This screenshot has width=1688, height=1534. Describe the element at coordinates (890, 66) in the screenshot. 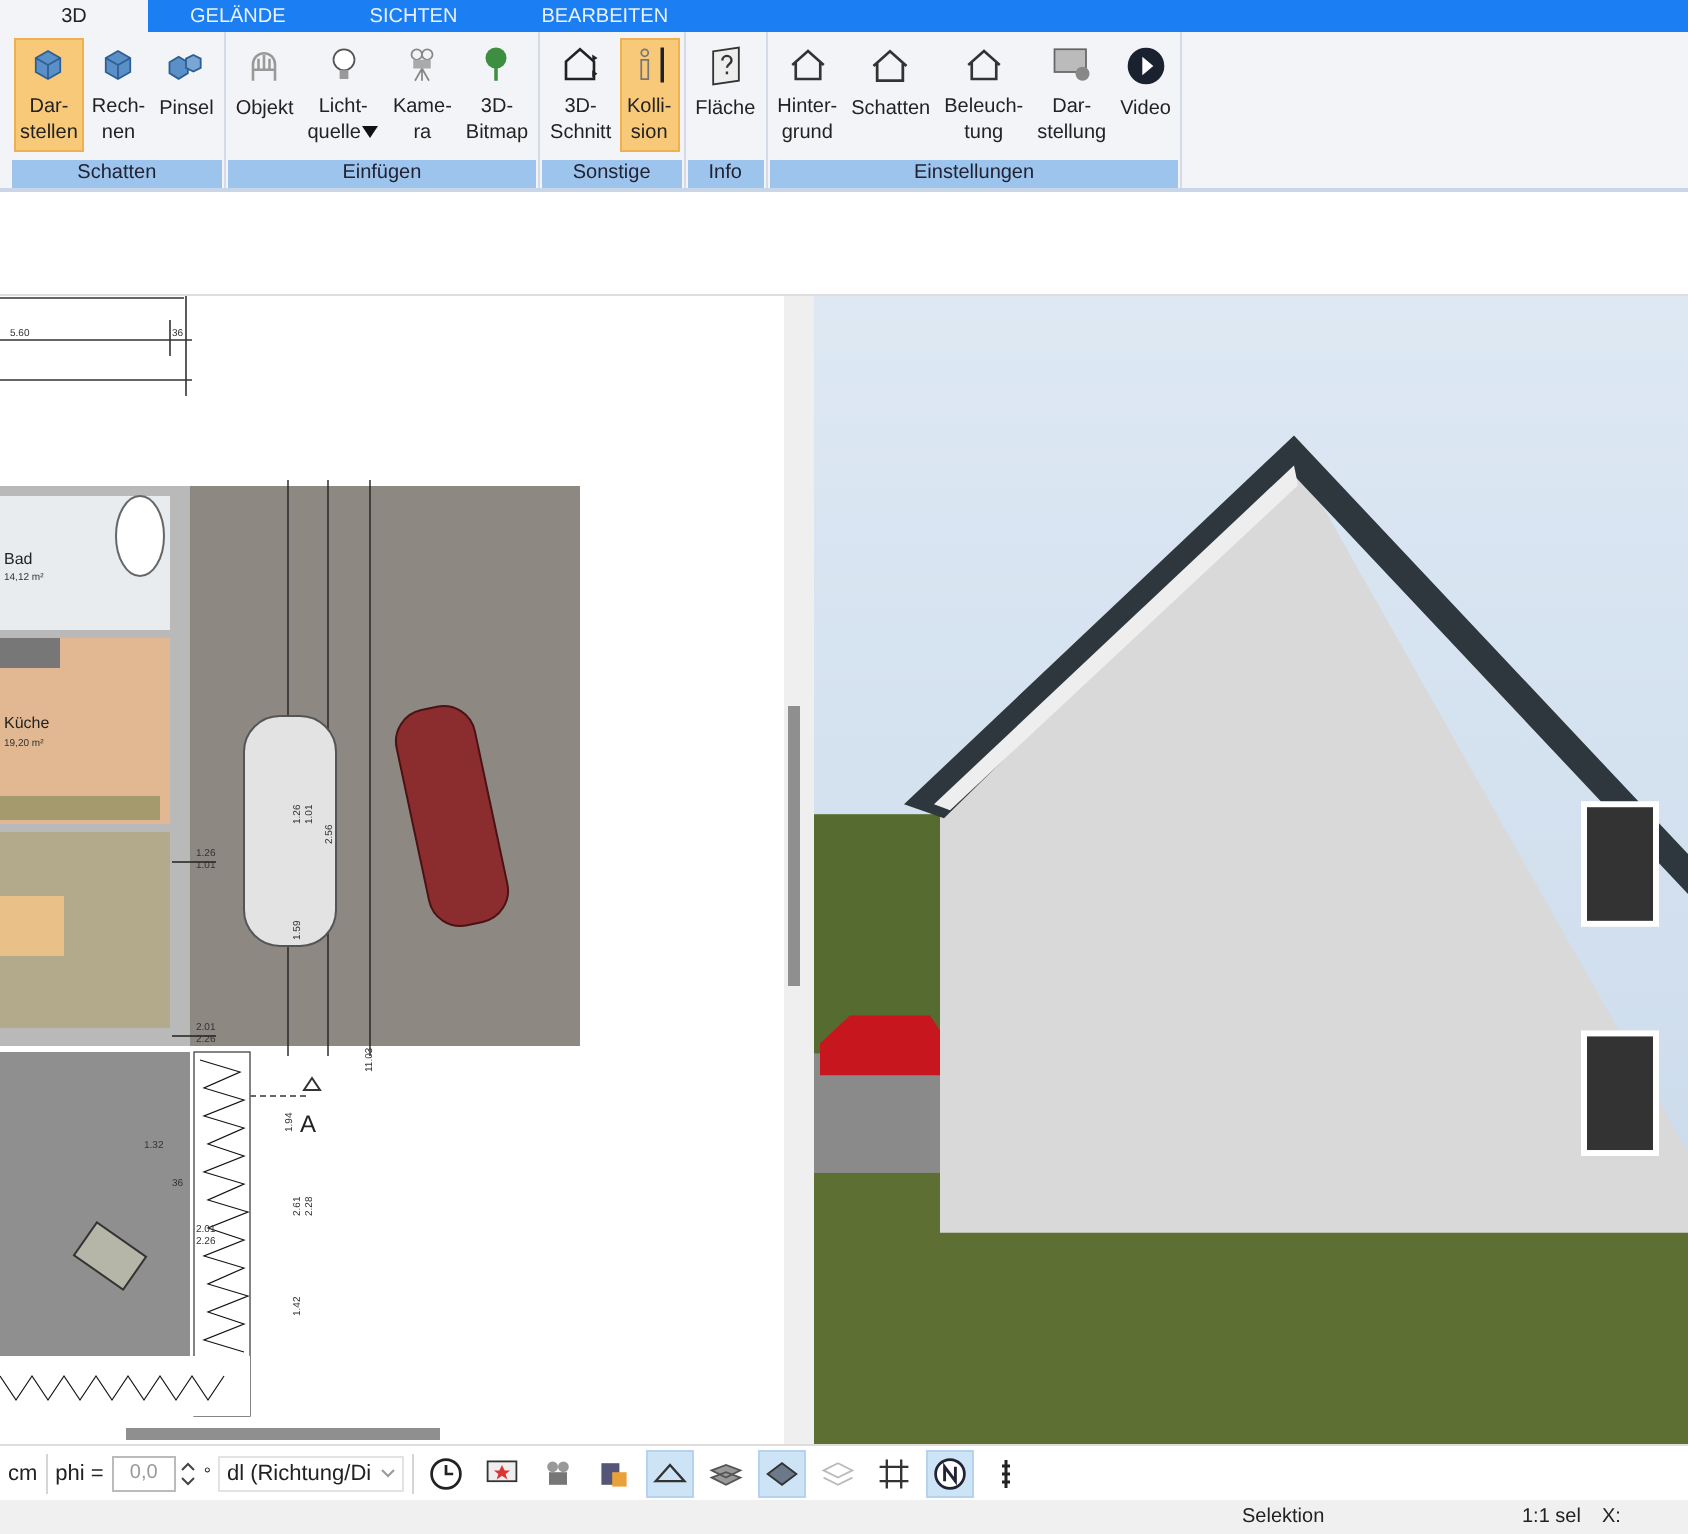

I see `house-icon` at that location.